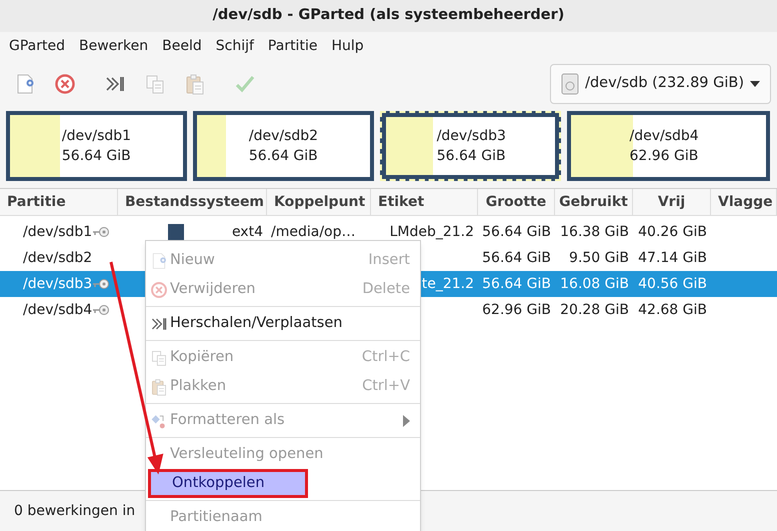 The height and width of the screenshot is (531, 777). What do you see at coordinates (594, 284) in the screenshot?
I see `table-cell-text: 16.08 GiB` at bounding box center [594, 284].